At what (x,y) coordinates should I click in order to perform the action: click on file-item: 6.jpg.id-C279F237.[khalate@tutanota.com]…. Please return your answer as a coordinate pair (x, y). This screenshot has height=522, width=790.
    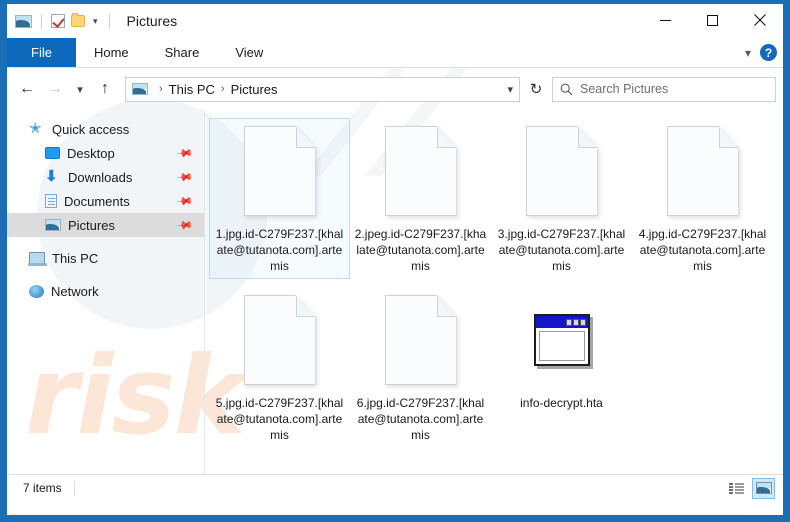
    Looking at the image, I should click on (420, 367).